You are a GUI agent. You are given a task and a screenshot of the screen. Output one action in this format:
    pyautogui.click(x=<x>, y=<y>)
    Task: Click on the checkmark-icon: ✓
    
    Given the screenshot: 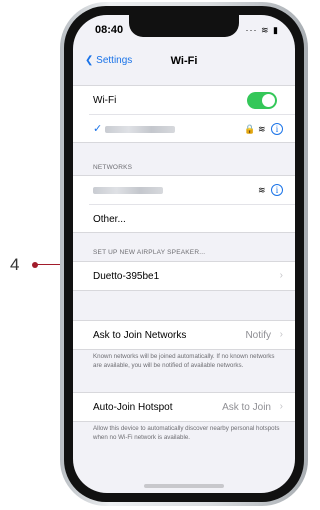 What is the action you would take?
    pyautogui.click(x=98, y=129)
    